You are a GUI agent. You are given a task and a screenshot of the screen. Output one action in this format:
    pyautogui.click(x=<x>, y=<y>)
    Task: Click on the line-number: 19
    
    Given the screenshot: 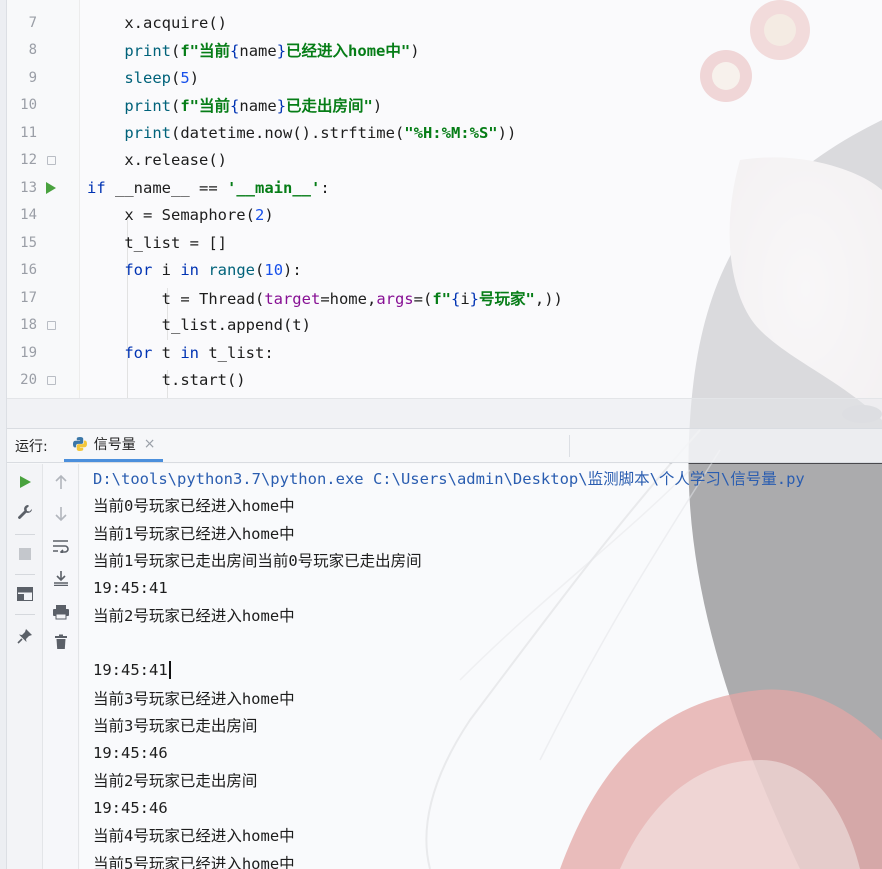 What is the action you would take?
    pyautogui.click(x=28, y=352)
    